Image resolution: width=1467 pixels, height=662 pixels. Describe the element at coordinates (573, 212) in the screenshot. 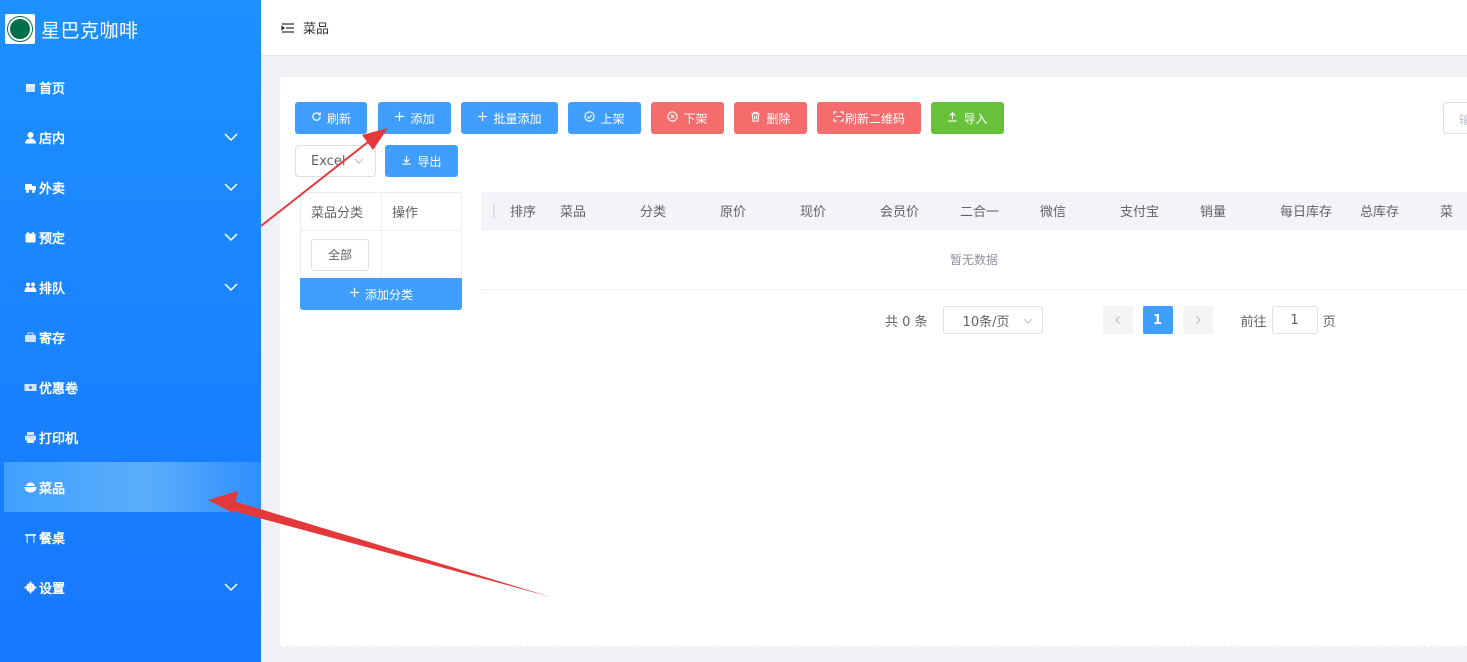

I see `dish-header-col-1: 菜品` at that location.